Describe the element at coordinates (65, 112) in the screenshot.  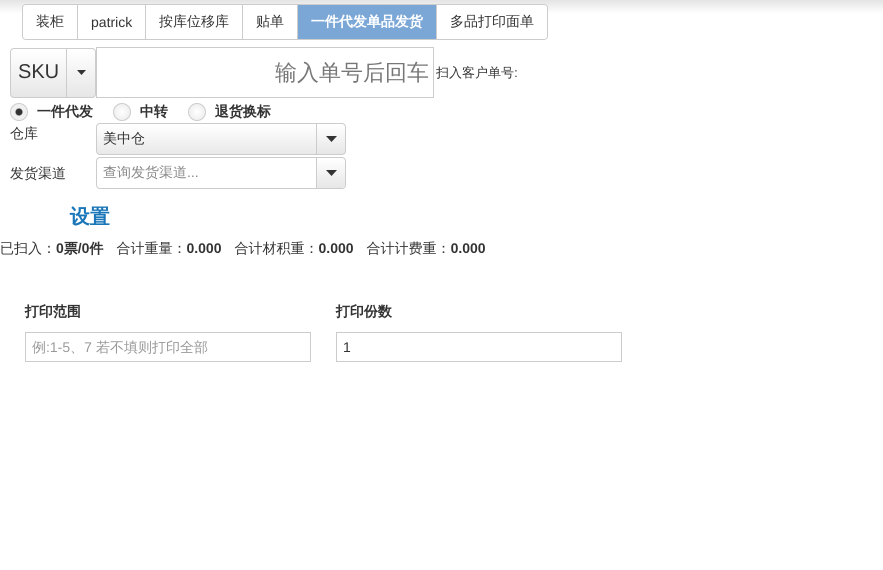
I see `radio-label: 一件代发` at that location.